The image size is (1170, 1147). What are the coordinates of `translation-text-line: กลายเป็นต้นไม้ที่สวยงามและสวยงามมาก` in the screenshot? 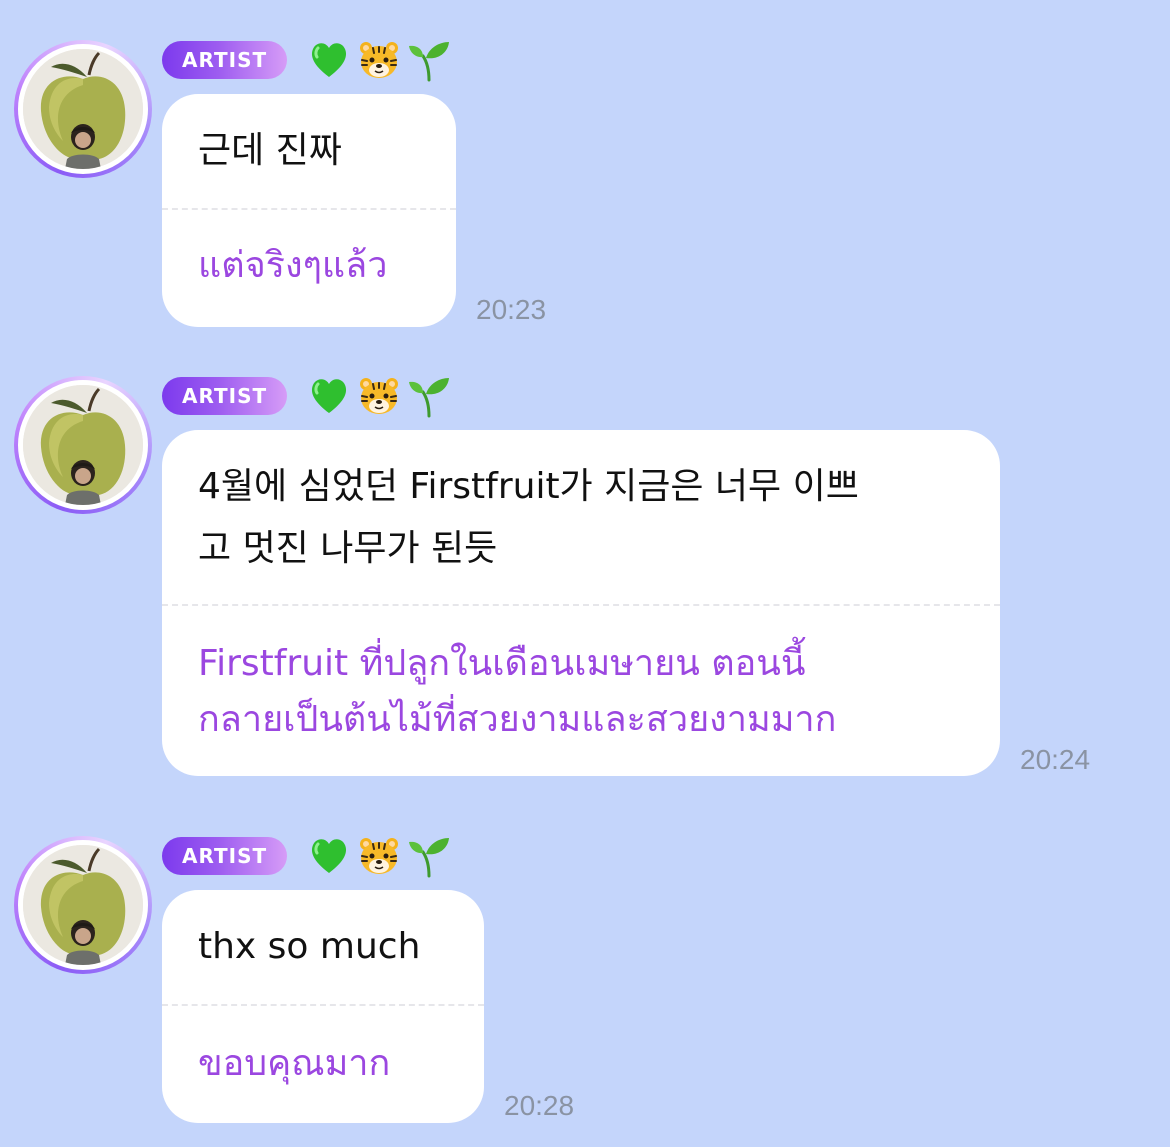 It's located at (517, 719).